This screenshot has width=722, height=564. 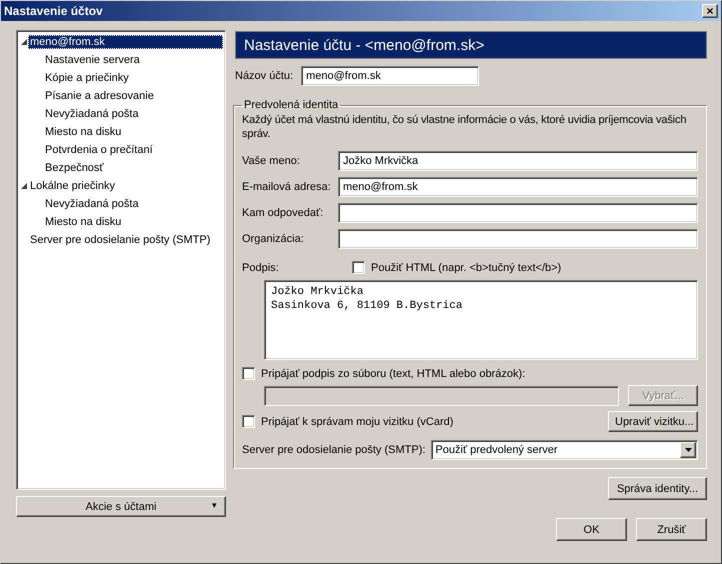 I want to click on description-text: Každý účet má vlastnú identitu, čo sú vlastne informácie o vás, ktoré uvidia príjemcovia vašich správ., so click(x=465, y=127).